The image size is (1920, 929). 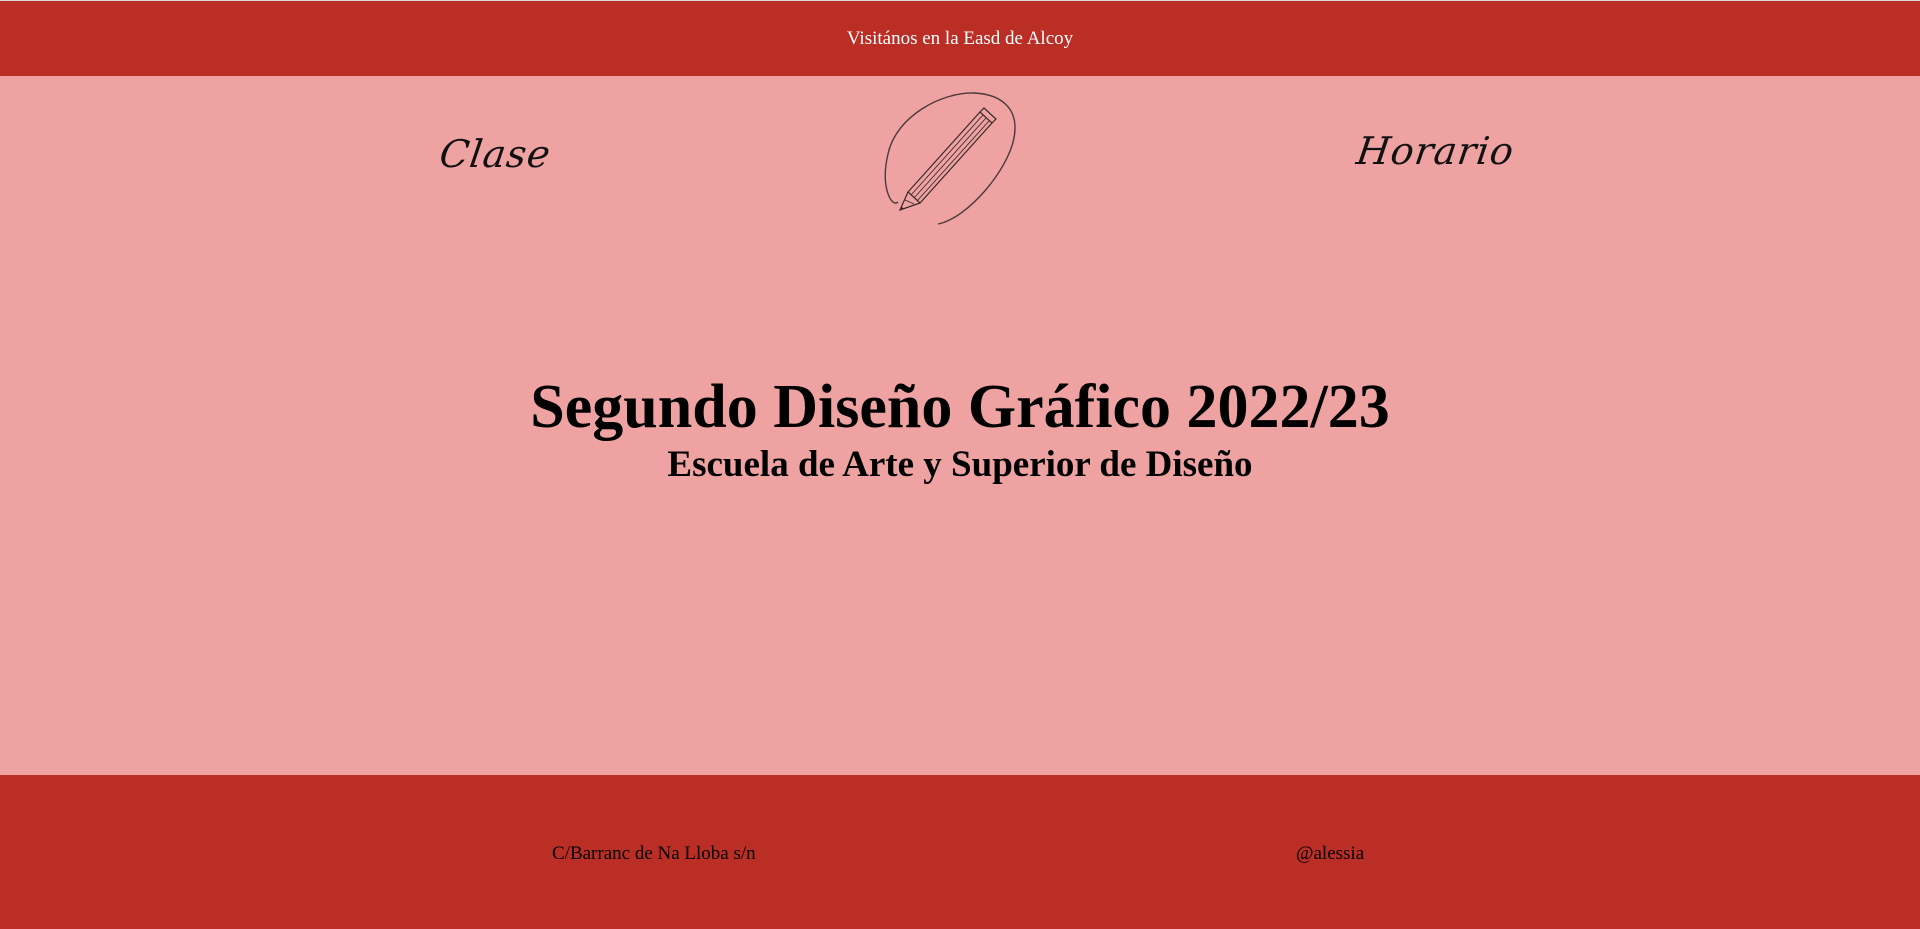 I want to click on top-banner-text: Visitános en la Easd de Alcoy, so click(x=960, y=38).